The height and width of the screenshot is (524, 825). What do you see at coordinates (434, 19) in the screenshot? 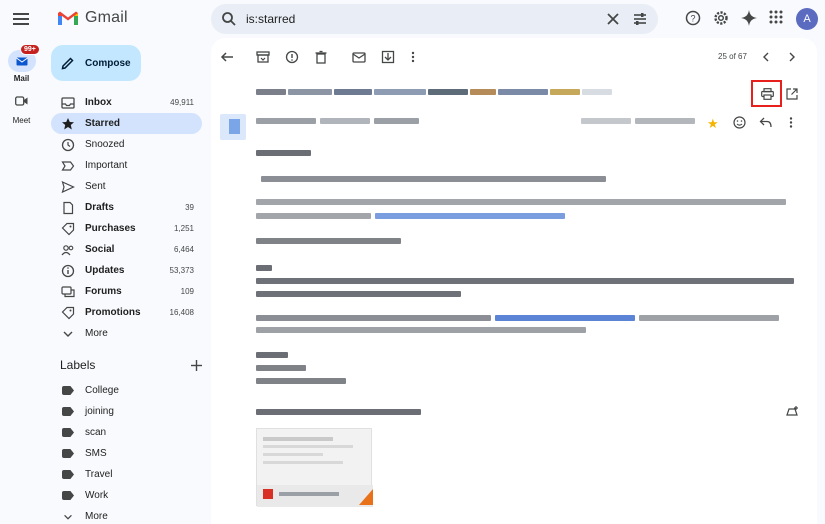
I see `search-bar: is:starred` at bounding box center [434, 19].